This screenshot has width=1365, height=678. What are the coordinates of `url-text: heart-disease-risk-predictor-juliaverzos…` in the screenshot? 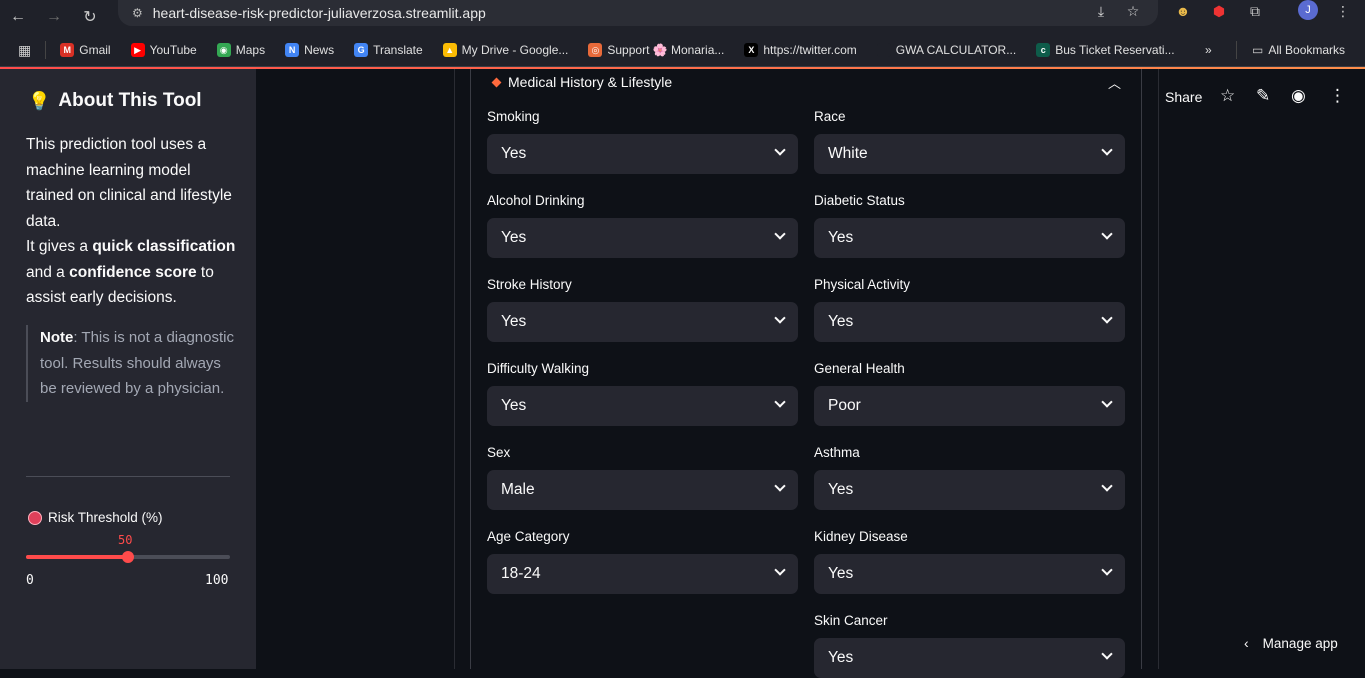 It's located at (319, 13).